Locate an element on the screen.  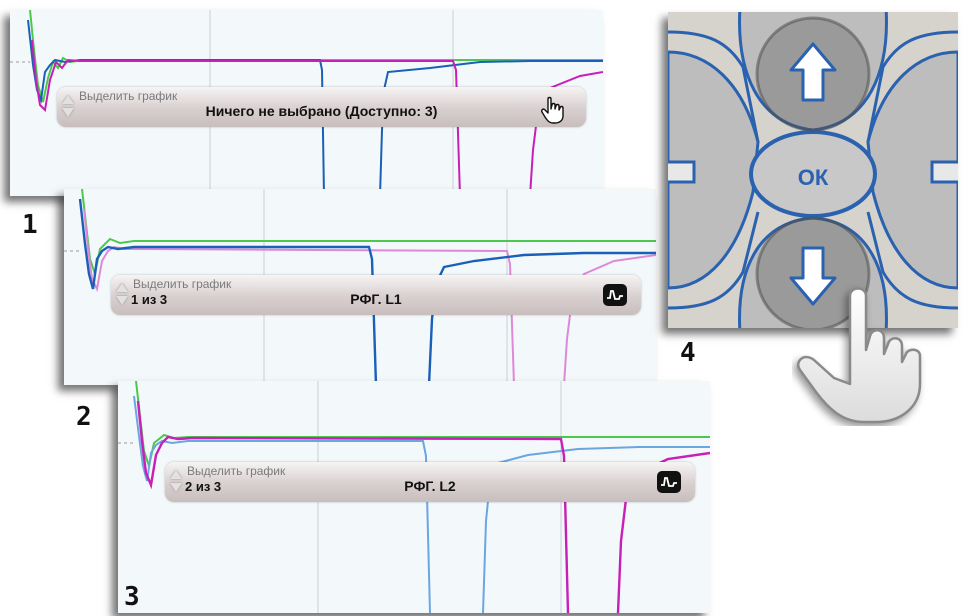
selector-value: Ничего не выбрано (Доступно: 3) is located at coordinates (321, 111).